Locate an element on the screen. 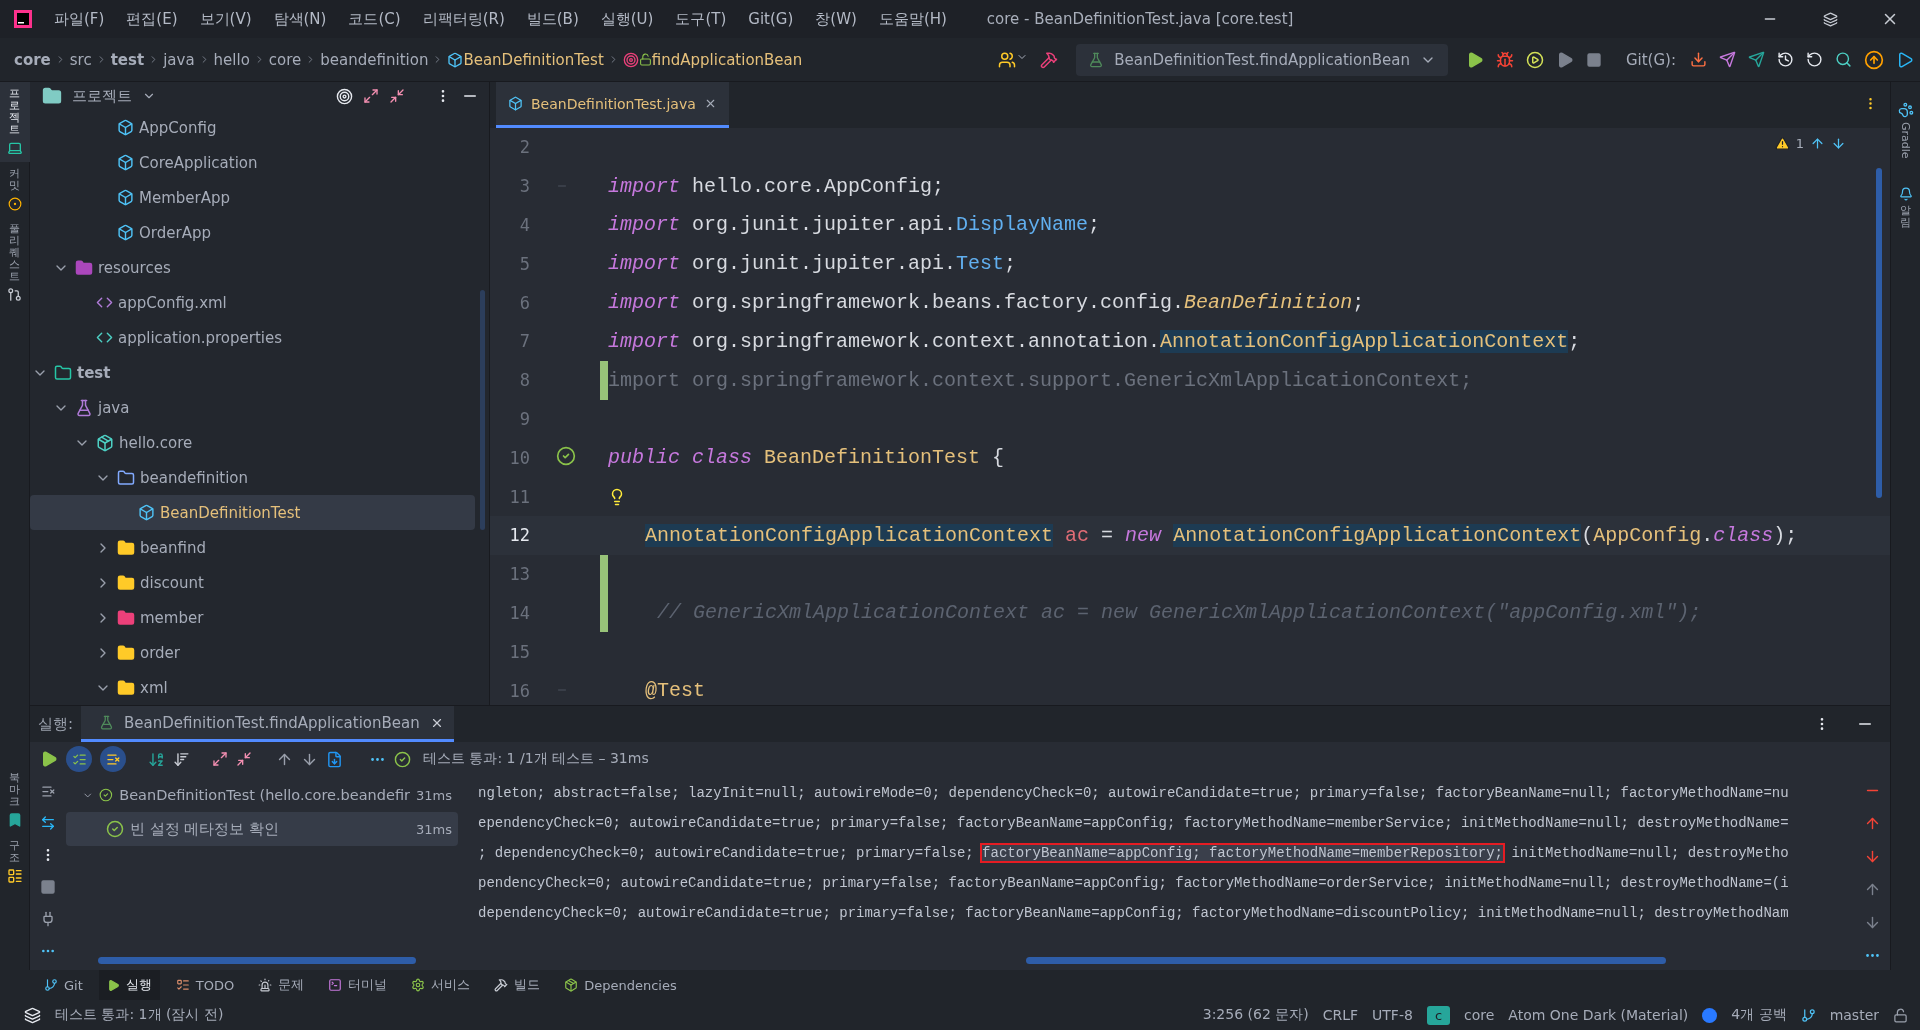  sort-duration-icon is located at coordinates (181, 759).